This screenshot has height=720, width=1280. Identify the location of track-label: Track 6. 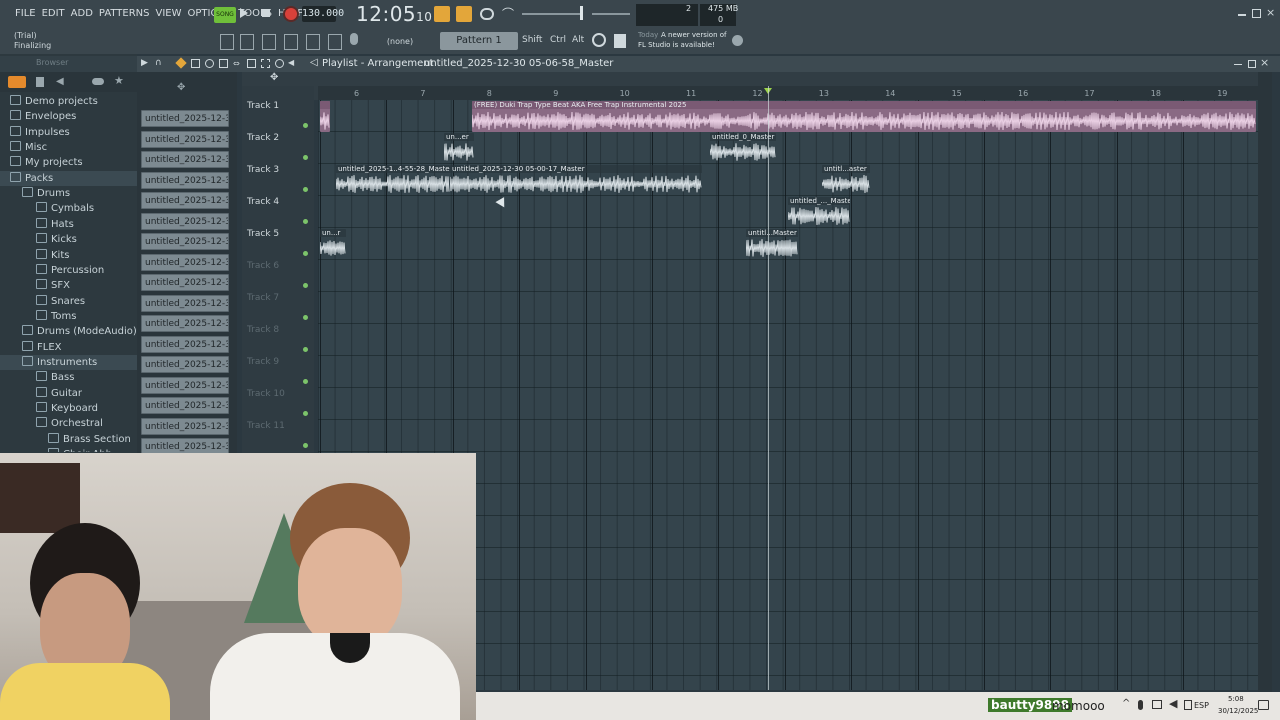
(263, 266).